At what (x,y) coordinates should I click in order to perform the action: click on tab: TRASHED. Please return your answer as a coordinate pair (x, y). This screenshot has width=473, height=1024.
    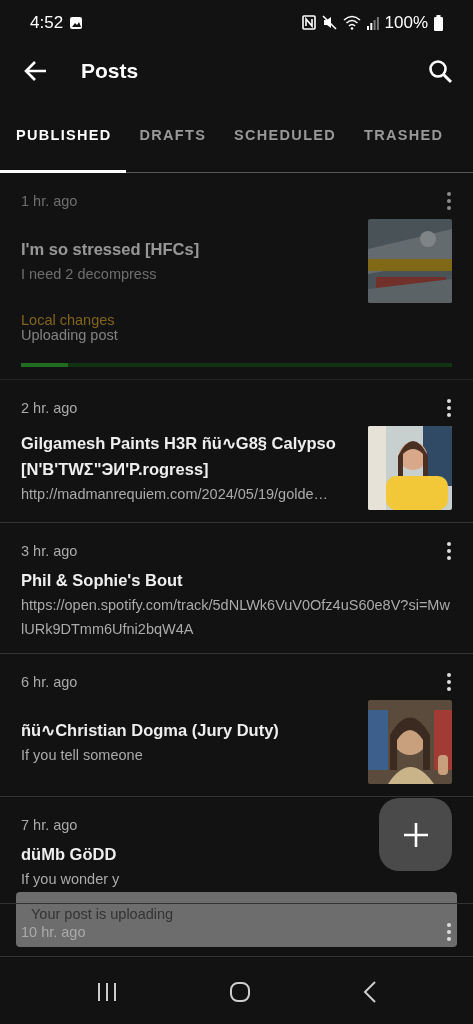
    Looking at the image, I should click on (404, 136).